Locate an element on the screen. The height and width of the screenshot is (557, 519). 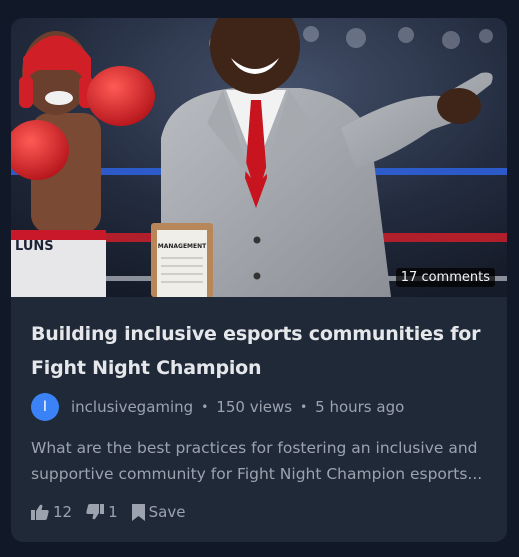
save-button: Save is located at coordinates (158, 512).